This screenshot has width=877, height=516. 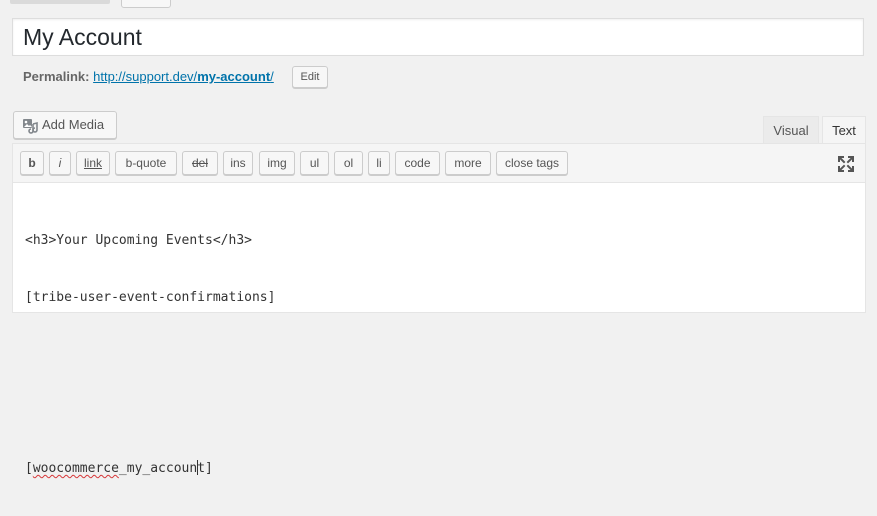 What do you see at coordinates (435, 468) in the screenshot?
I see `content-line-5: [woocommerce_my_account]` at bounding box center [435, 468].